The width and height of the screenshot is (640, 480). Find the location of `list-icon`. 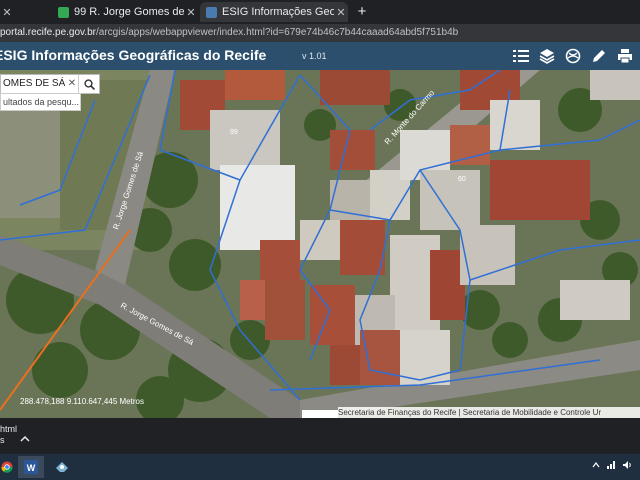

list-icon is located at coordinates (521, 56).